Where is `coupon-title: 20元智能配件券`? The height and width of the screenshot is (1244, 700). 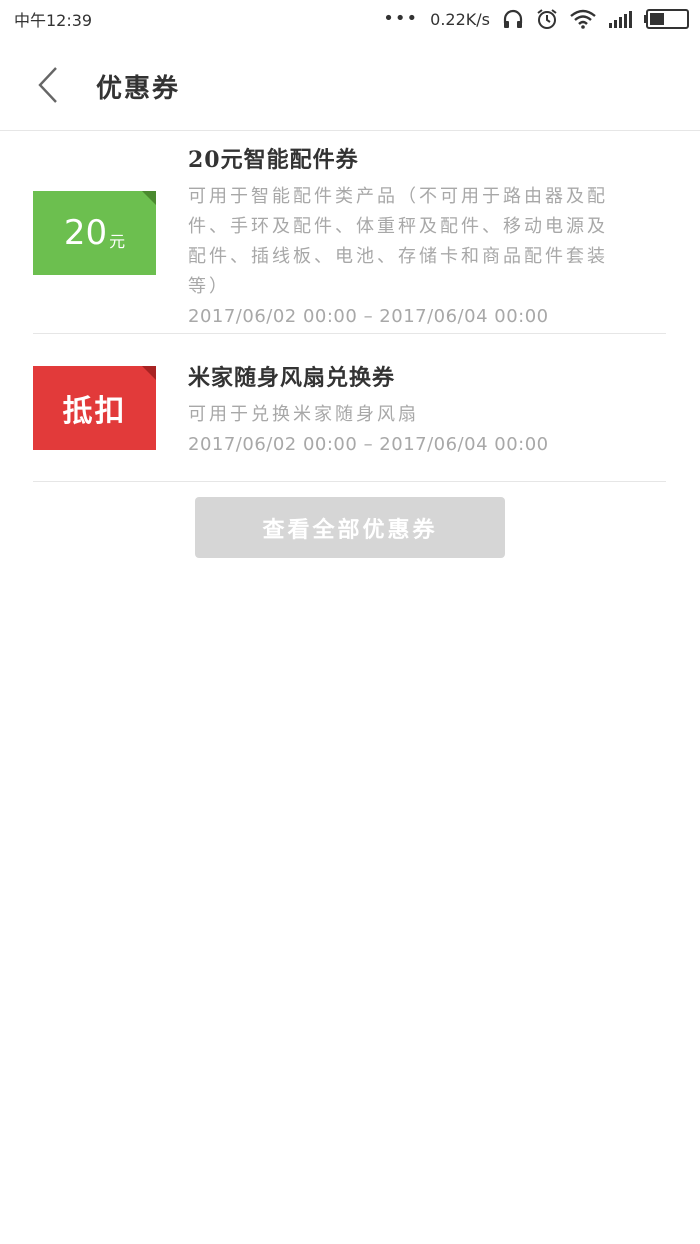
coupon-title: 20元智能配件券 is located at coordinates (273, 160).